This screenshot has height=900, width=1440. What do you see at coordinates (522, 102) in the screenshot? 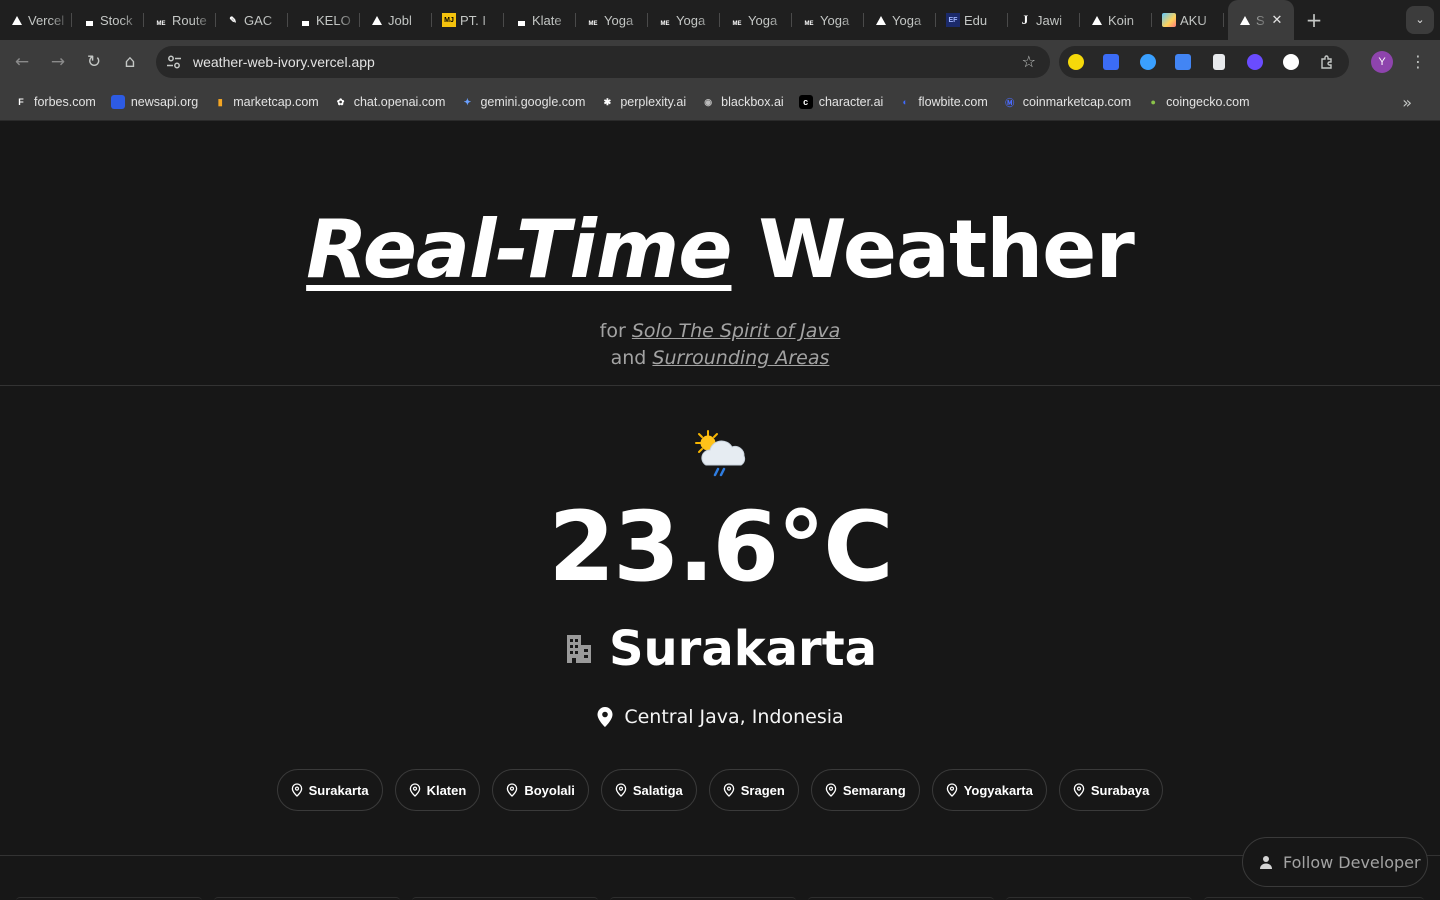
I see `bookmark-item: ✦ gemini.google.com` at bounding box center [522, 102].